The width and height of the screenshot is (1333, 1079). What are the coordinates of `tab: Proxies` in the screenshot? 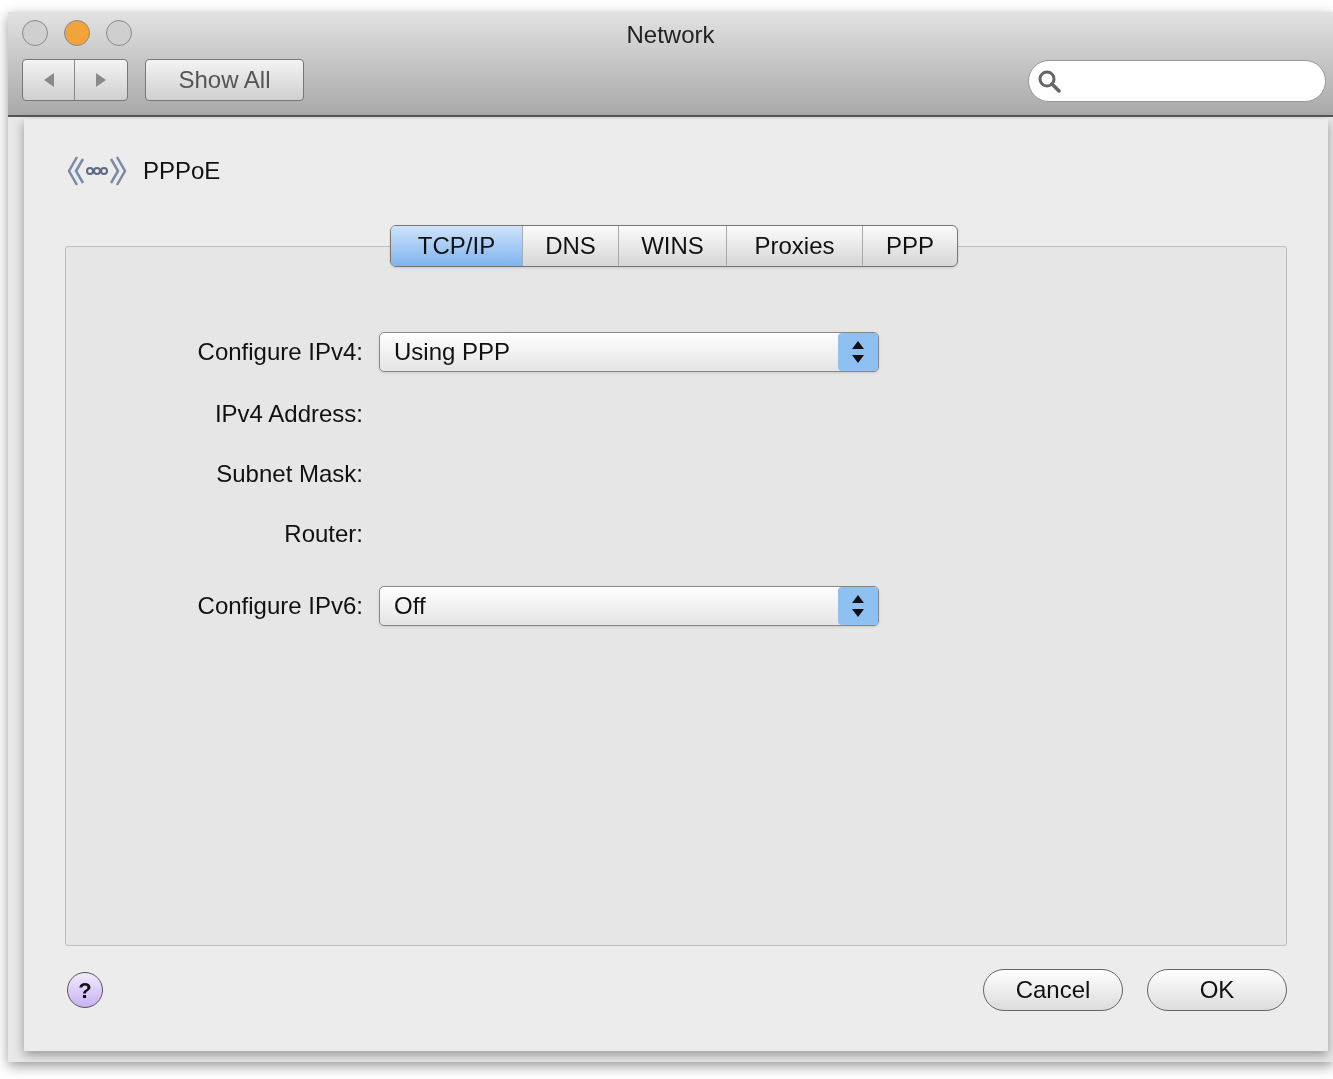 It's located at (795, 246).